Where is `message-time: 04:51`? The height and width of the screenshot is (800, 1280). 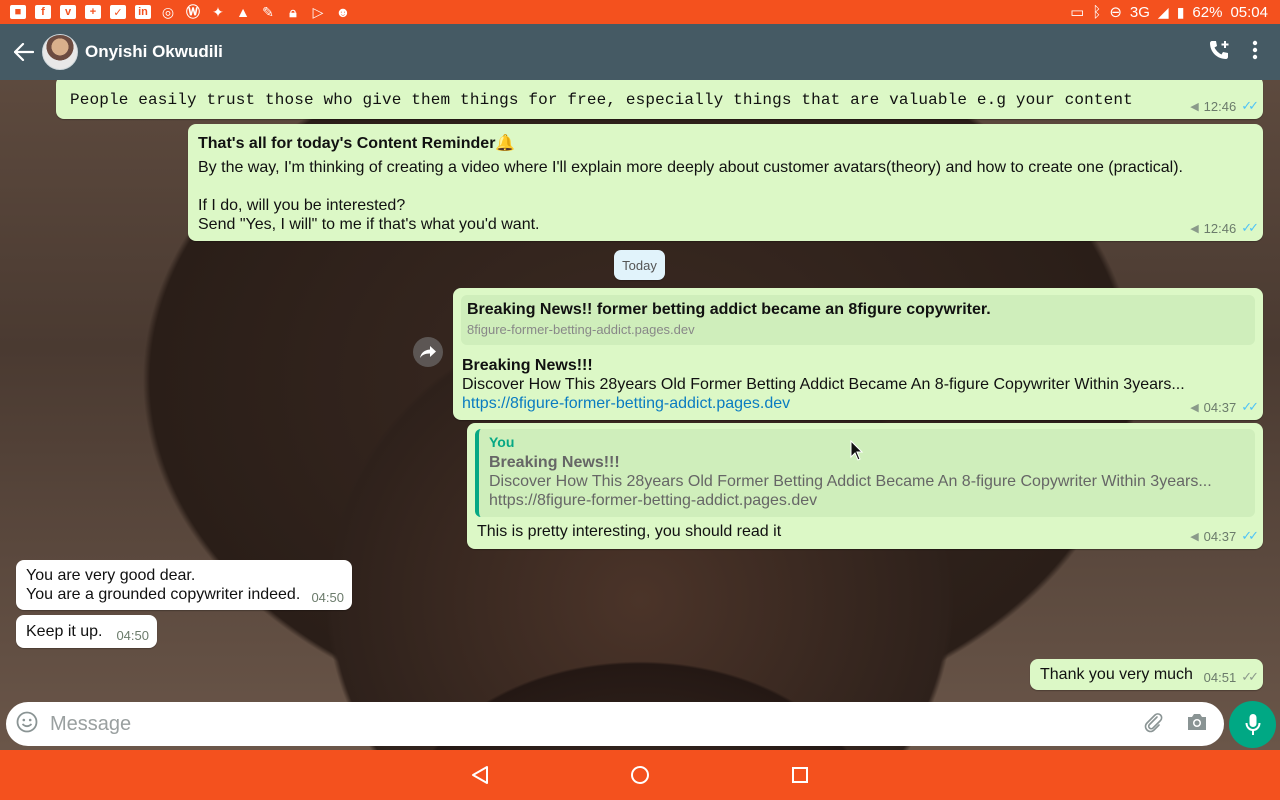
message-time: 04:51 is located at coordinates (1220, 677).